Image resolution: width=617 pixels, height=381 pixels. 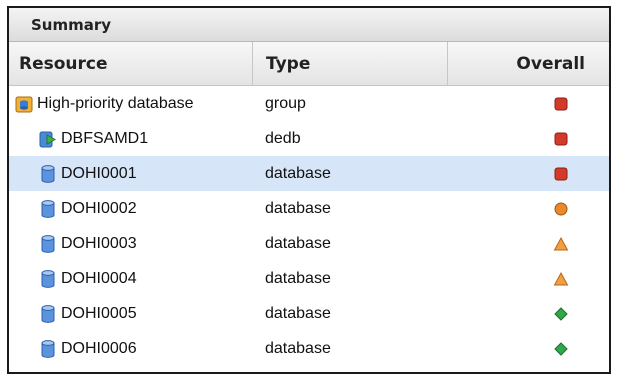 I want to click on resource-cell: High-priority database, so click(x=130, y=104).